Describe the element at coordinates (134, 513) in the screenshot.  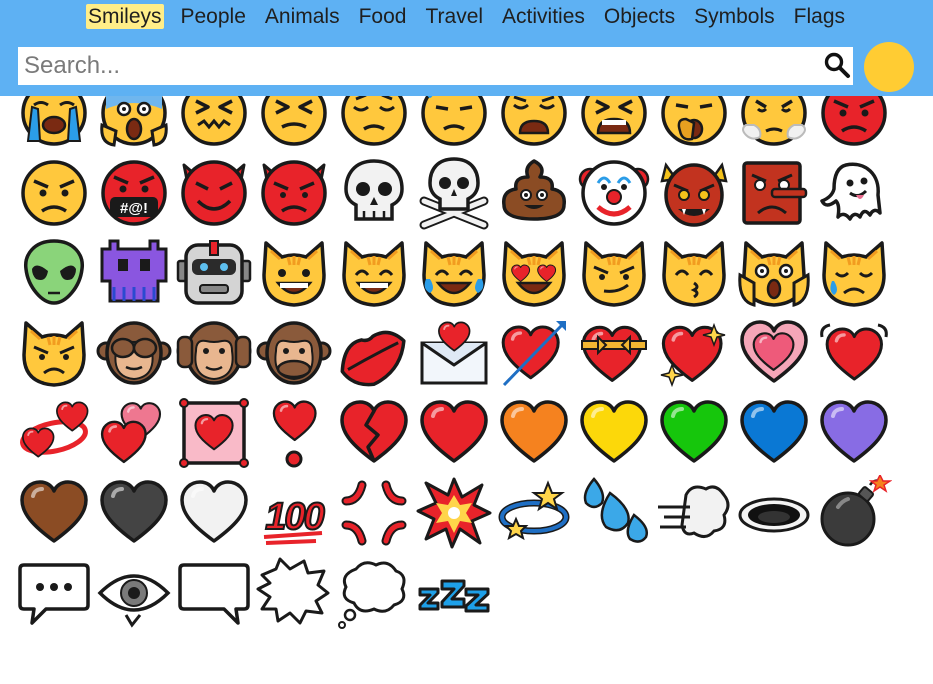
I see `emoji-black-heart` at that location.